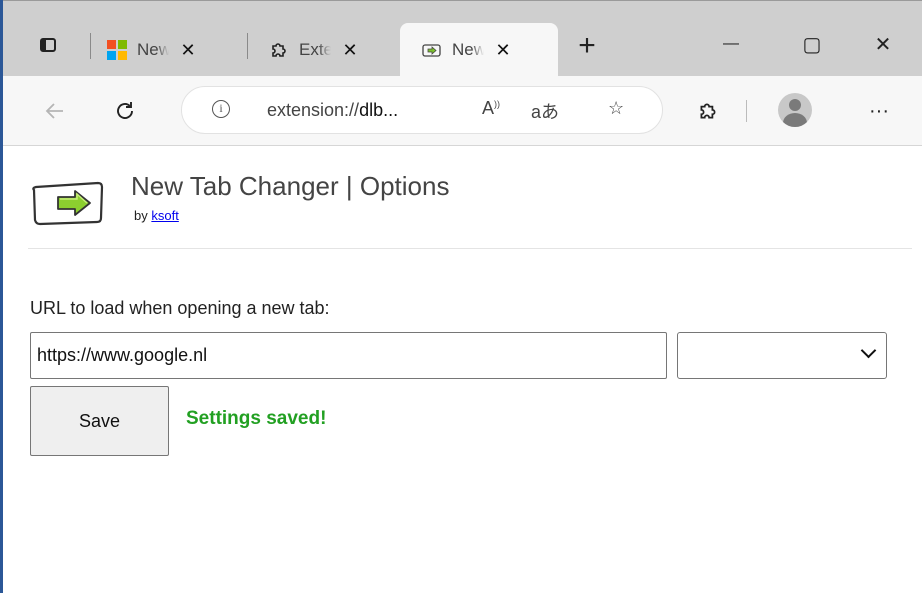  I want to click on new-tab-changer-logo, so click(68, 203).